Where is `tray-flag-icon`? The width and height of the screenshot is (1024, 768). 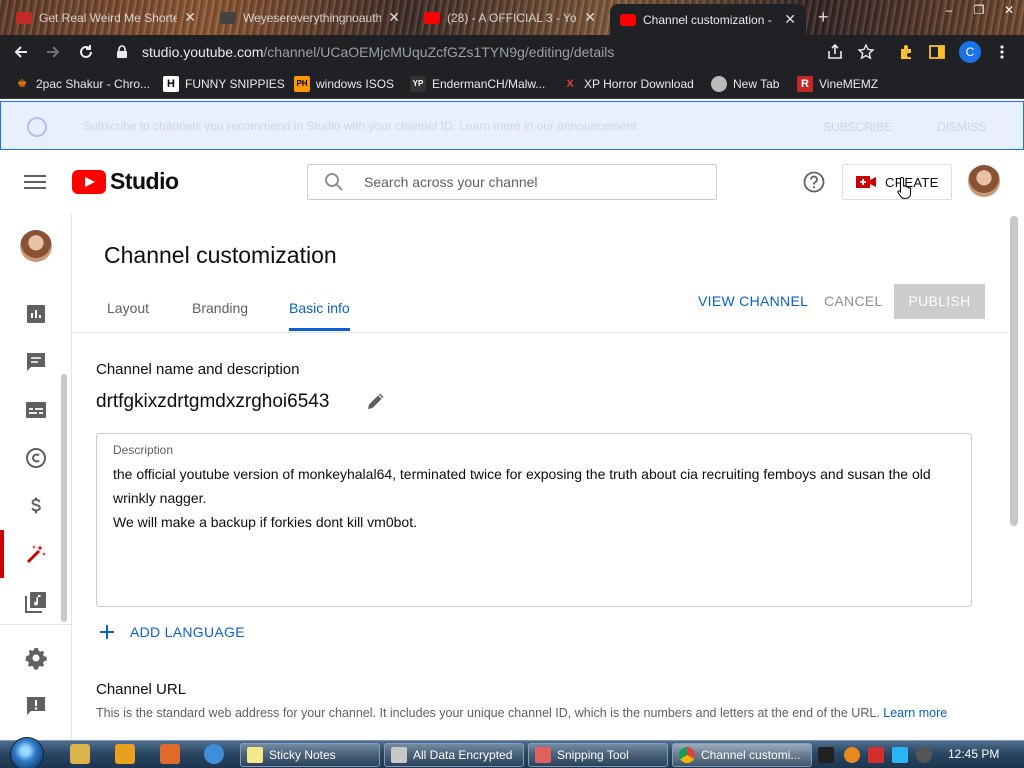 tray-flag-icon is located at coordinates (876, 755).